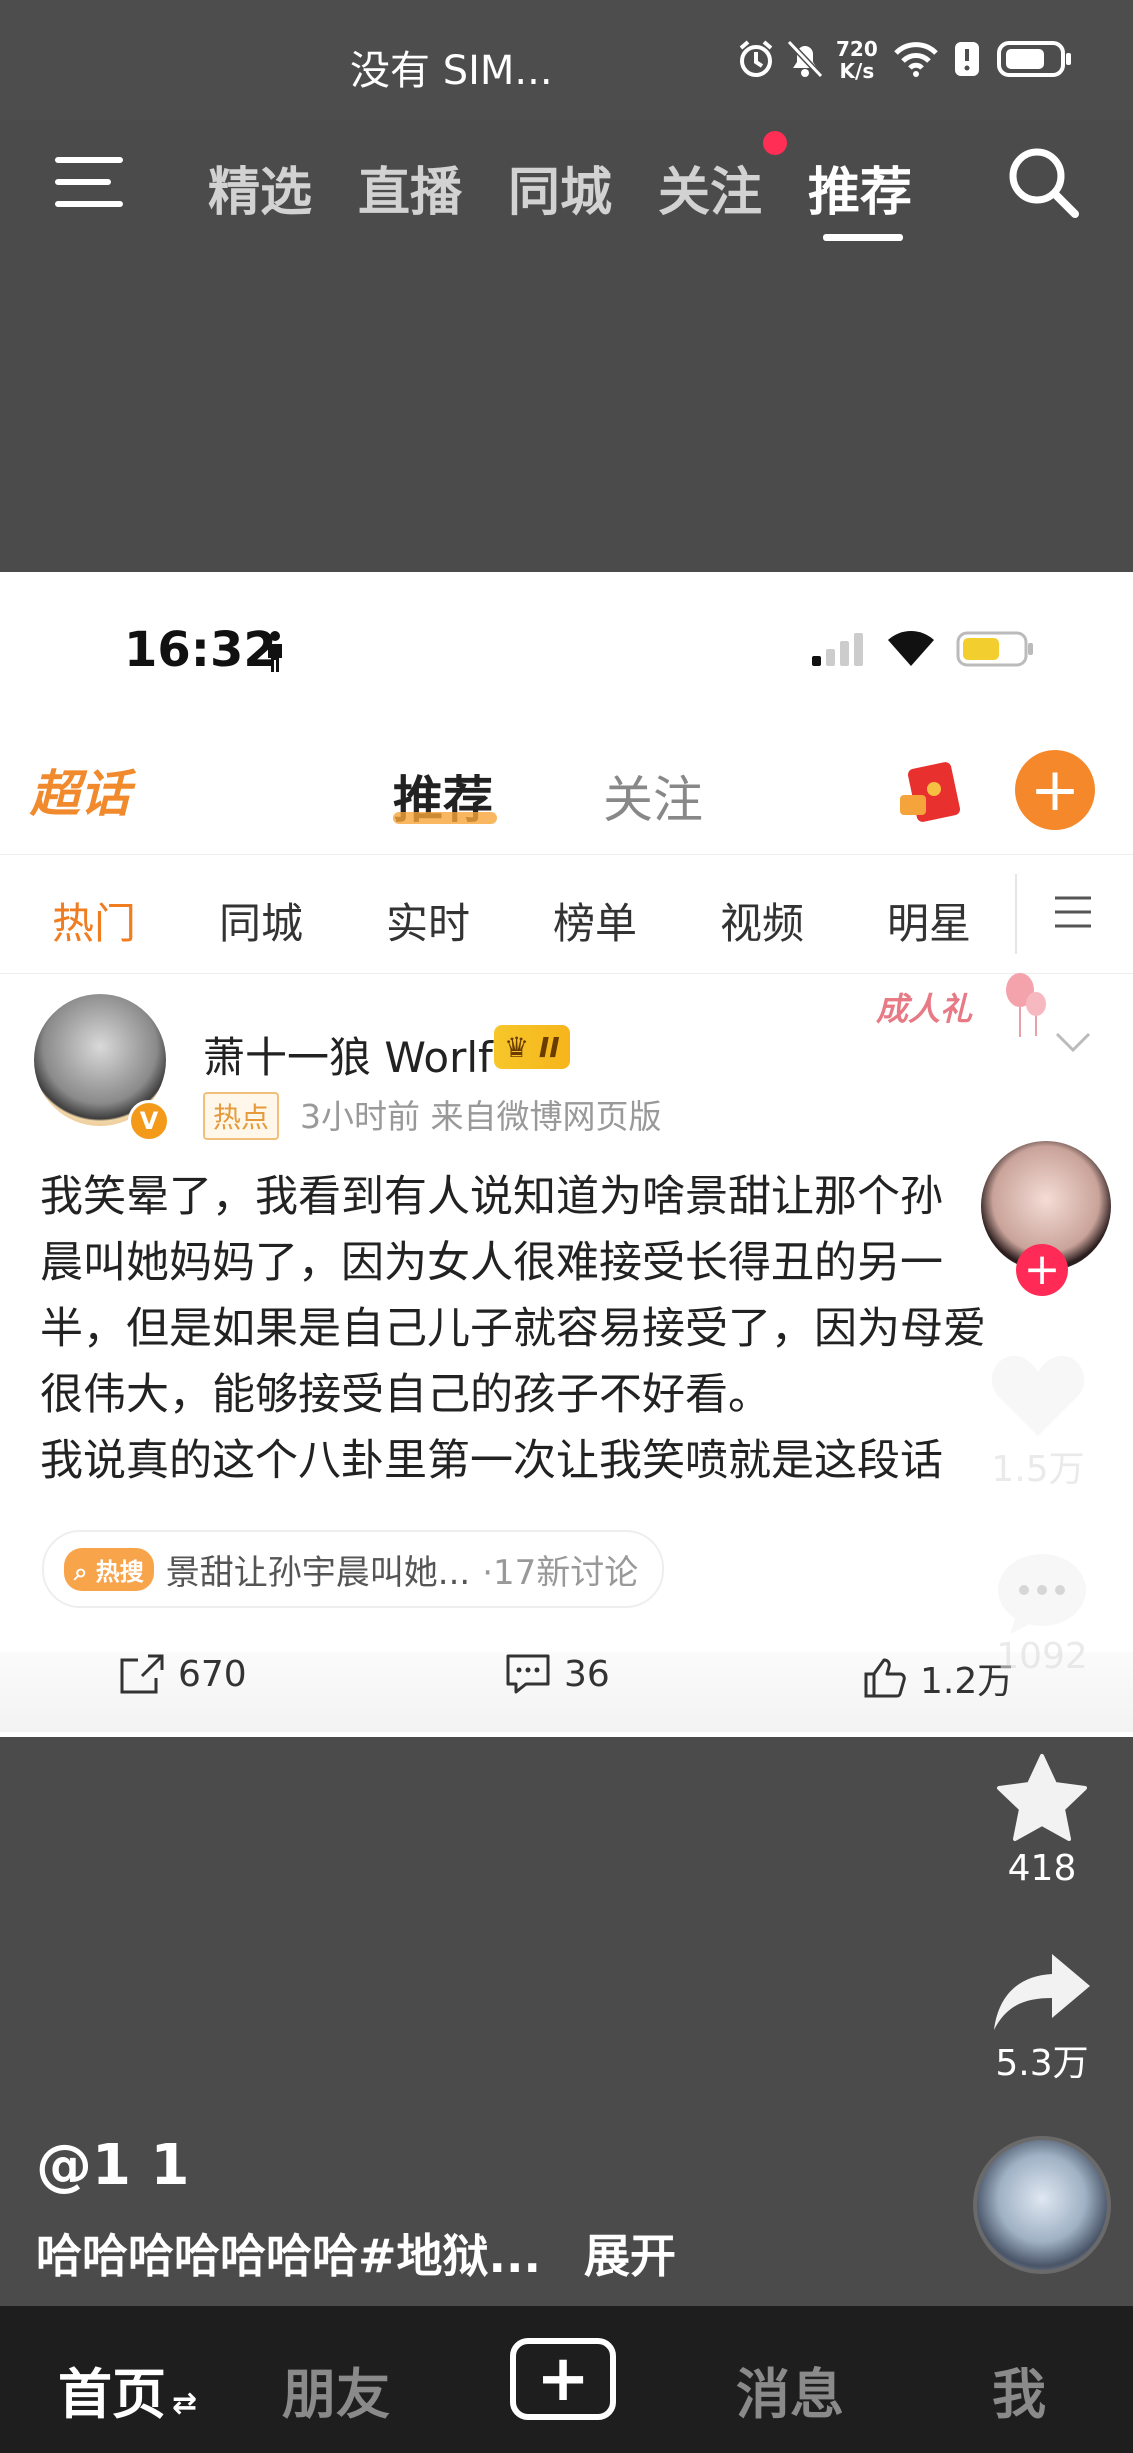  Describe the element at coordinates (1038, 1469) in the screenshot. I see `like-count: 1.5万` at that location.